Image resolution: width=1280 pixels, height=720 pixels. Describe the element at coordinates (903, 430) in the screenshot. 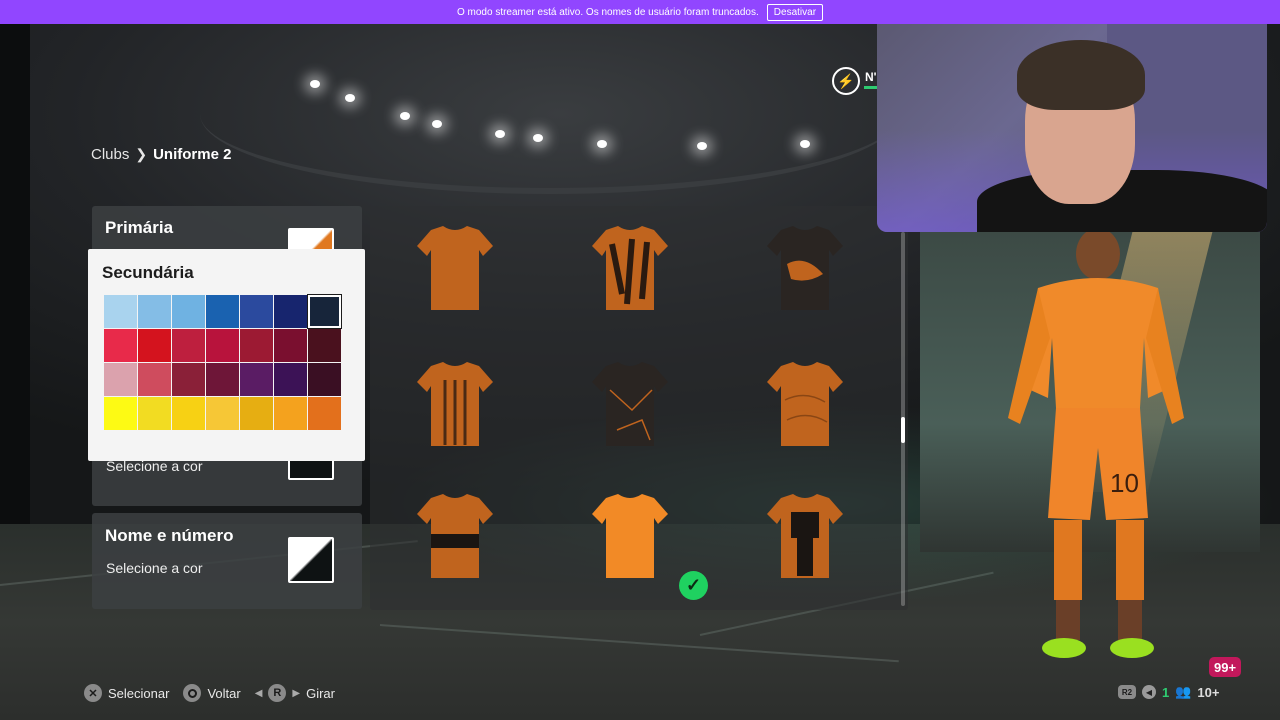

I see `kit-scrollbar-thumb` at that location.